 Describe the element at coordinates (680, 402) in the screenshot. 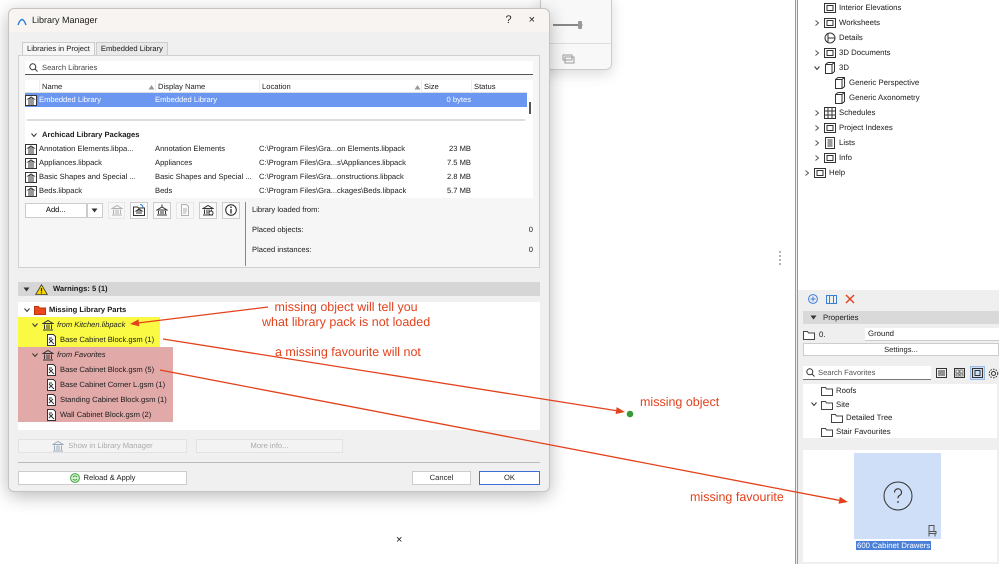

I see `annotation: missing object` at that location.